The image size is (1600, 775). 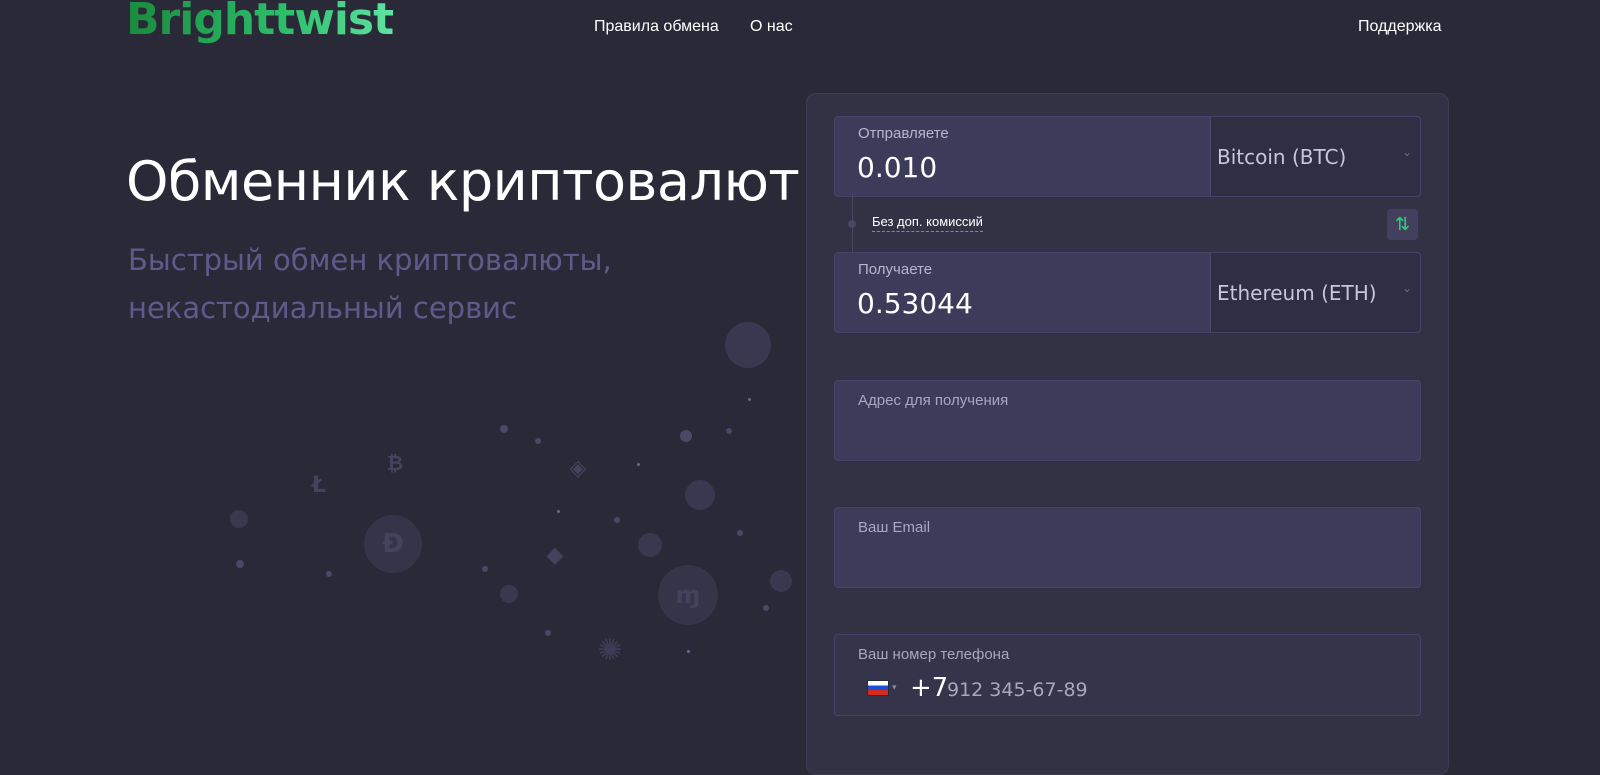 What do you see at coordinates (656, 27) in the screenshot?
I see `nav-exchange-rules: Правила обмена` at bounding box center [656, 27].